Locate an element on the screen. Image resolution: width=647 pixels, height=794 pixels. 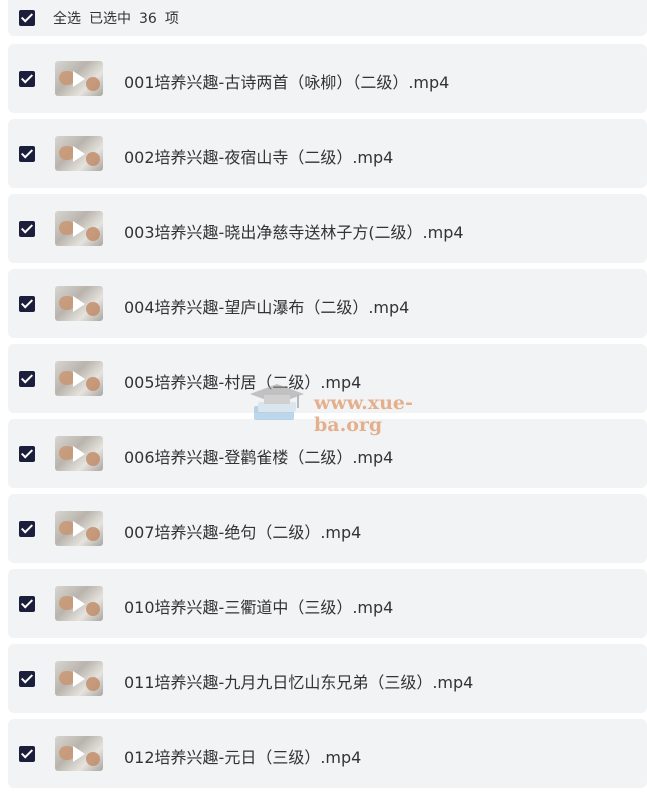
selected-prefix: 已选中 is located at coordinates (110, 19).